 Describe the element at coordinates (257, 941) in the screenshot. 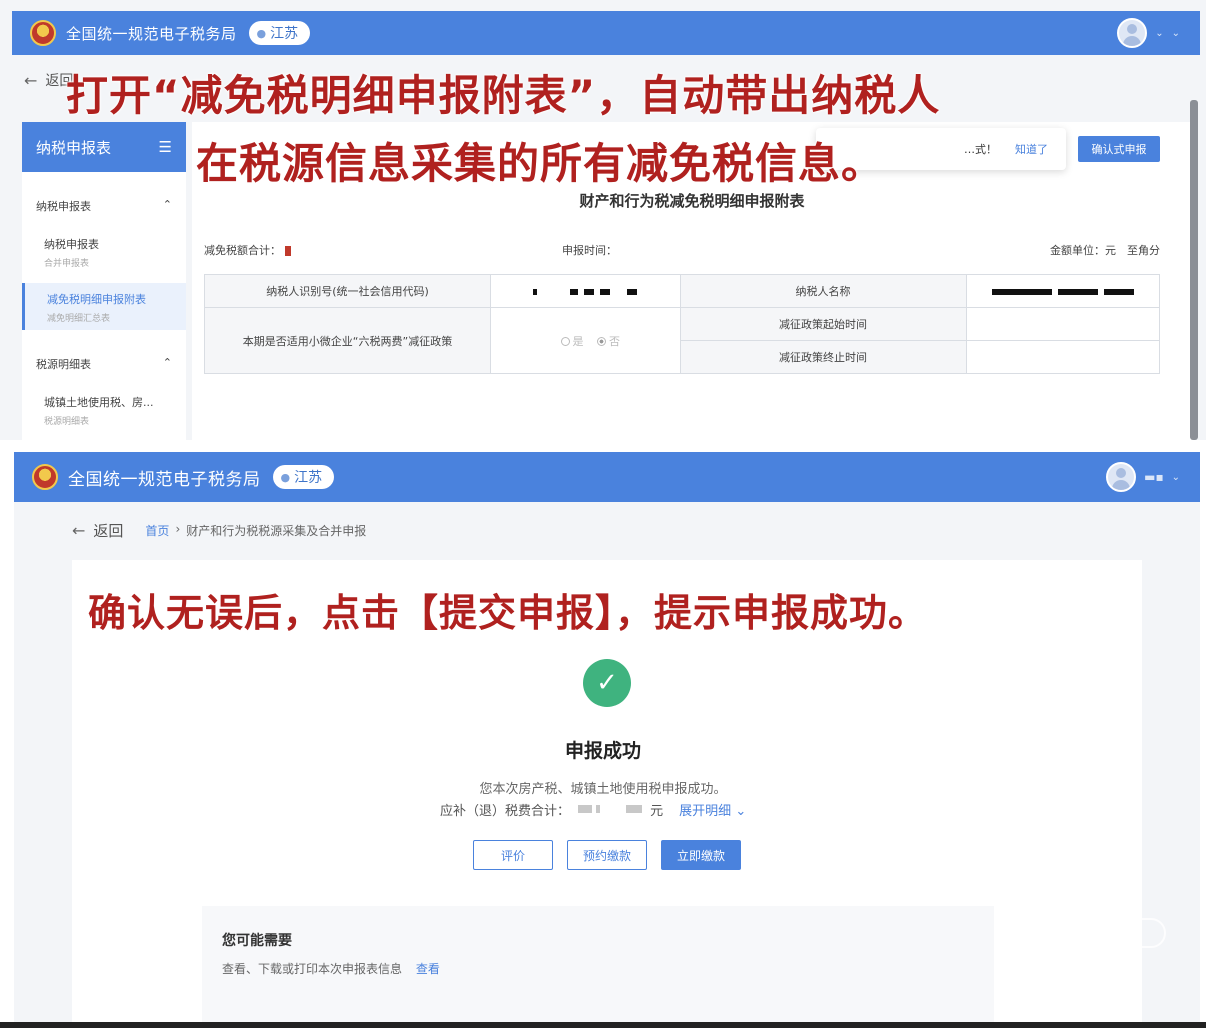

I see `suggestion-title: 您可能需要` at that location.